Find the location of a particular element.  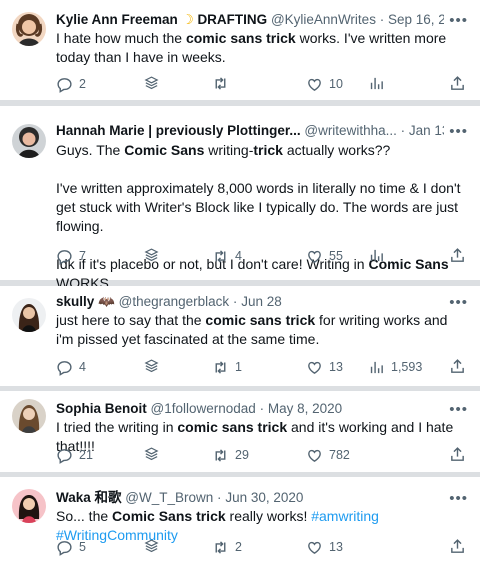

tweet-date: May 8, 2020 is located at coordinates (305, 408).